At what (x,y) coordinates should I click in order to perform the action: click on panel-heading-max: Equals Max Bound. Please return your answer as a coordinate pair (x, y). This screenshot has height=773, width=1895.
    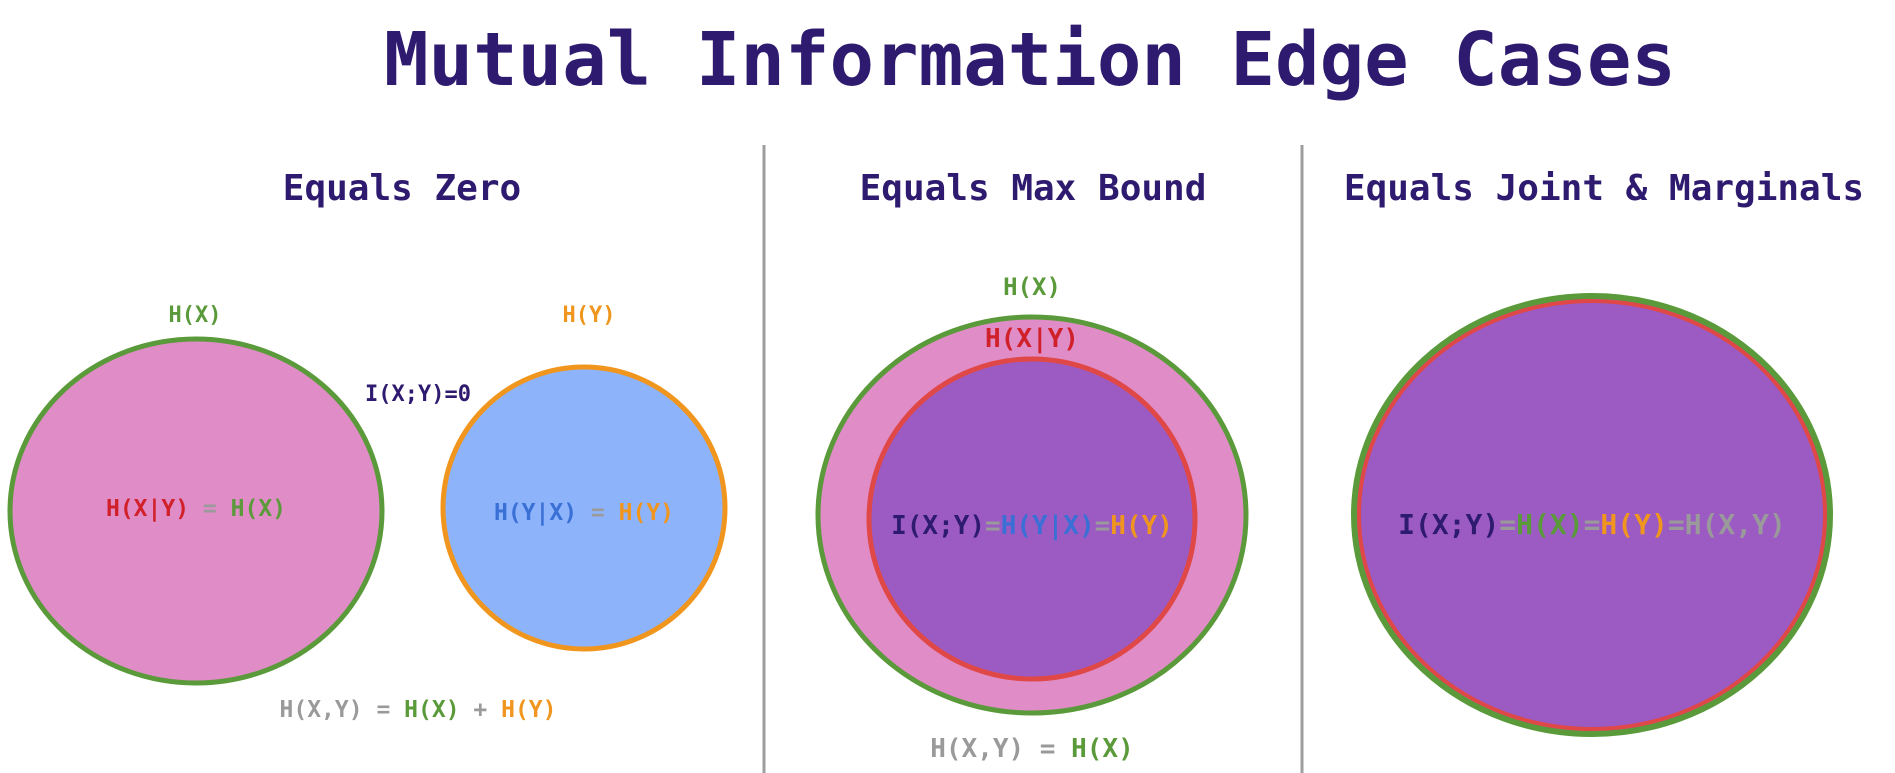
    Looking at the image, I should click on (1033, 188).